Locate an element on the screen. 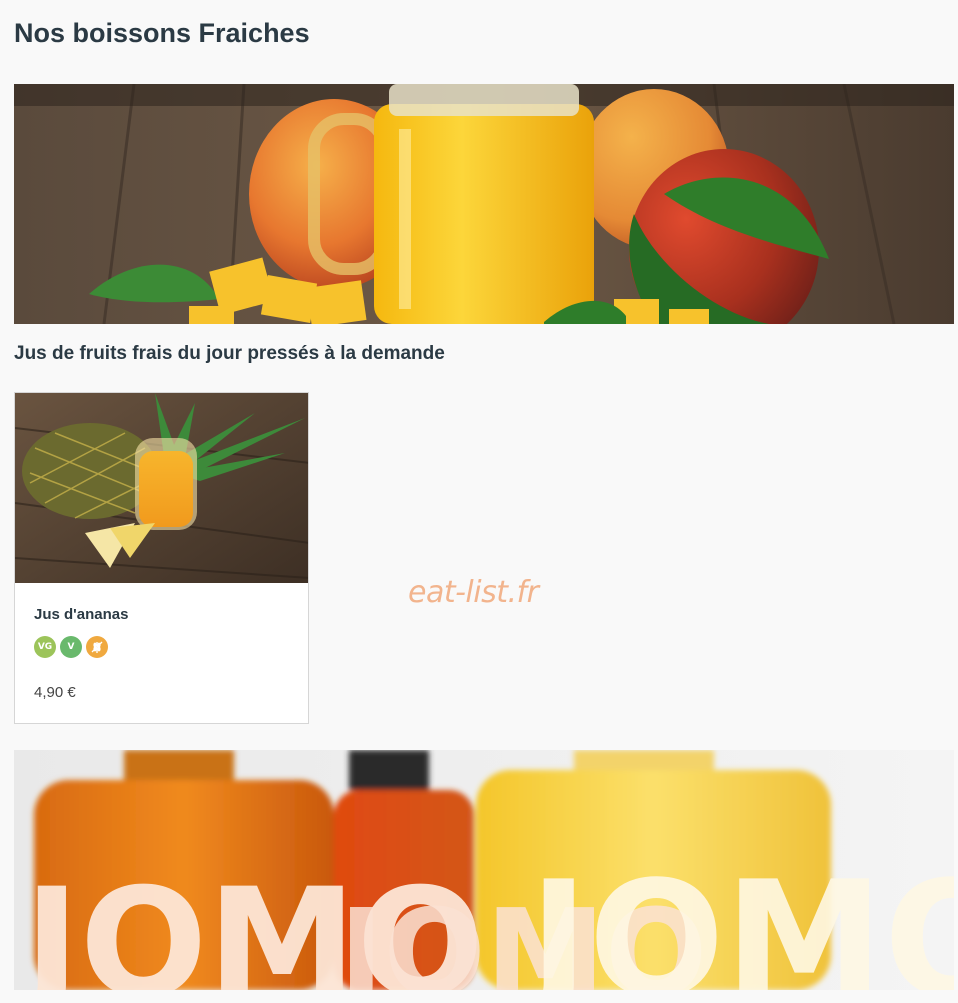  product-card: Jus d'ananas VG V 4,90 € is located at coordinates (161, 558).